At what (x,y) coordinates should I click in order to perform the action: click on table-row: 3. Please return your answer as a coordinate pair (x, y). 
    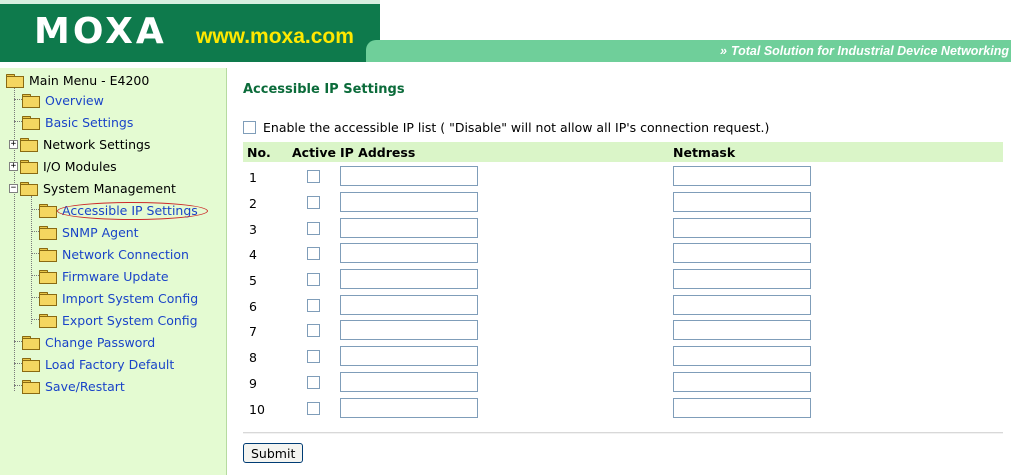
    Looking at the image, I should click on (623, 228).